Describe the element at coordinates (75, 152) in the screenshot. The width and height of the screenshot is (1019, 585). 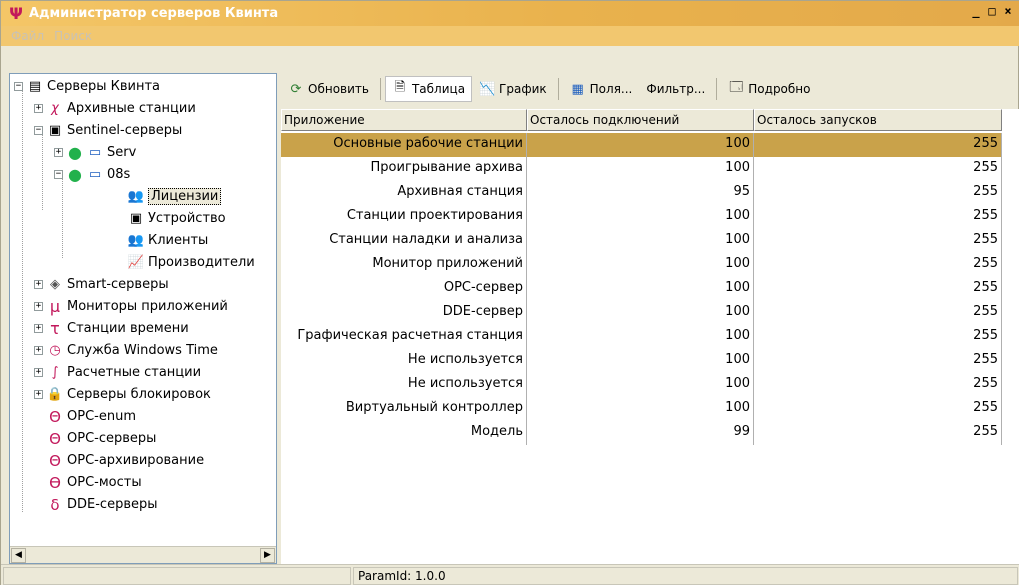
I see `online-status-icon: ●` at that location.